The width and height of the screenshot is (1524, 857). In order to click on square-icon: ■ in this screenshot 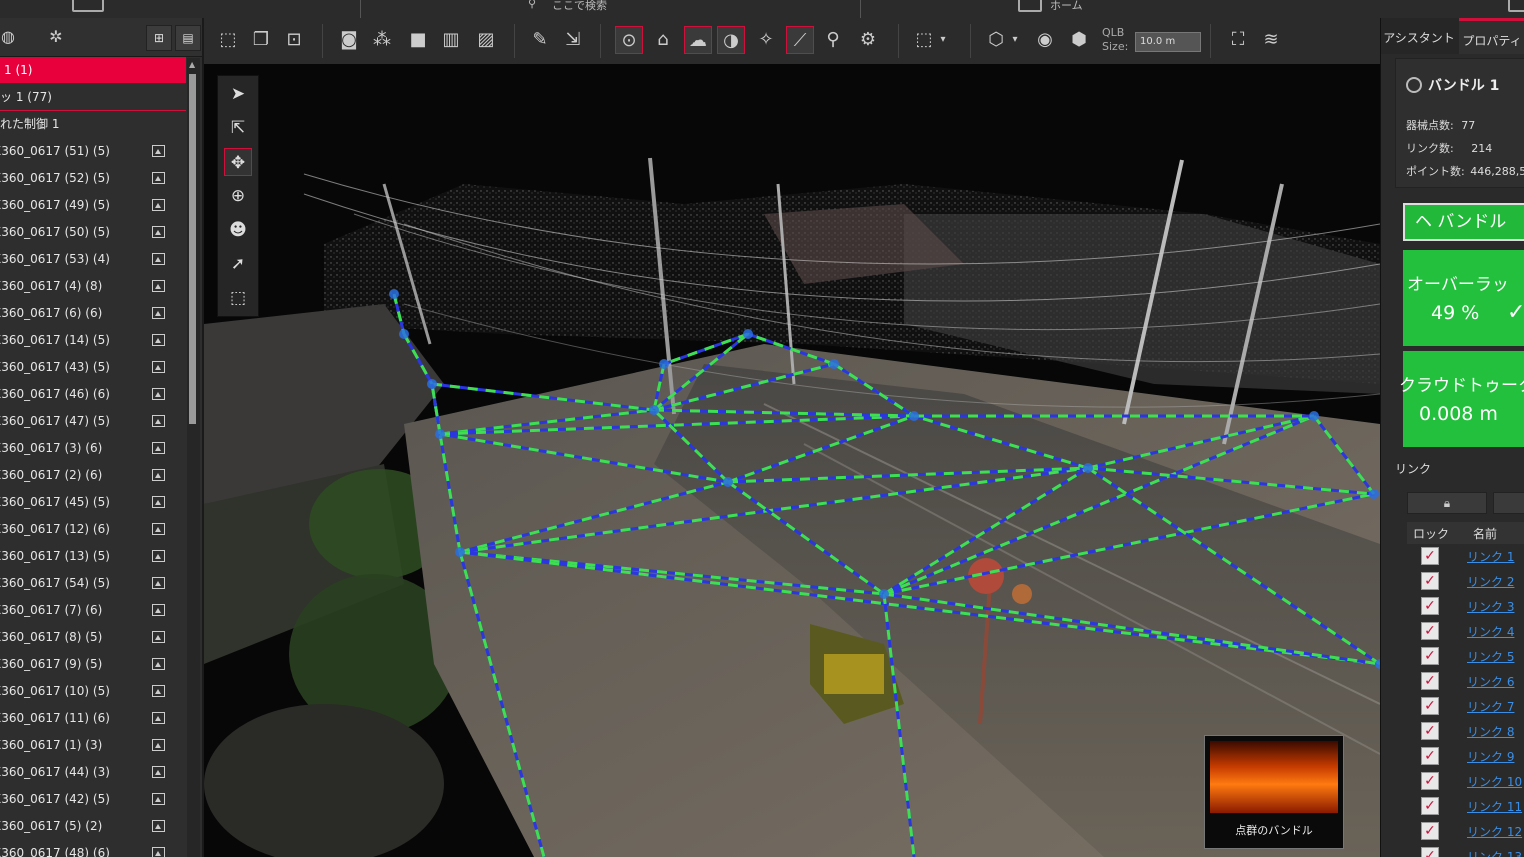, I will do `click(418, 40)`.